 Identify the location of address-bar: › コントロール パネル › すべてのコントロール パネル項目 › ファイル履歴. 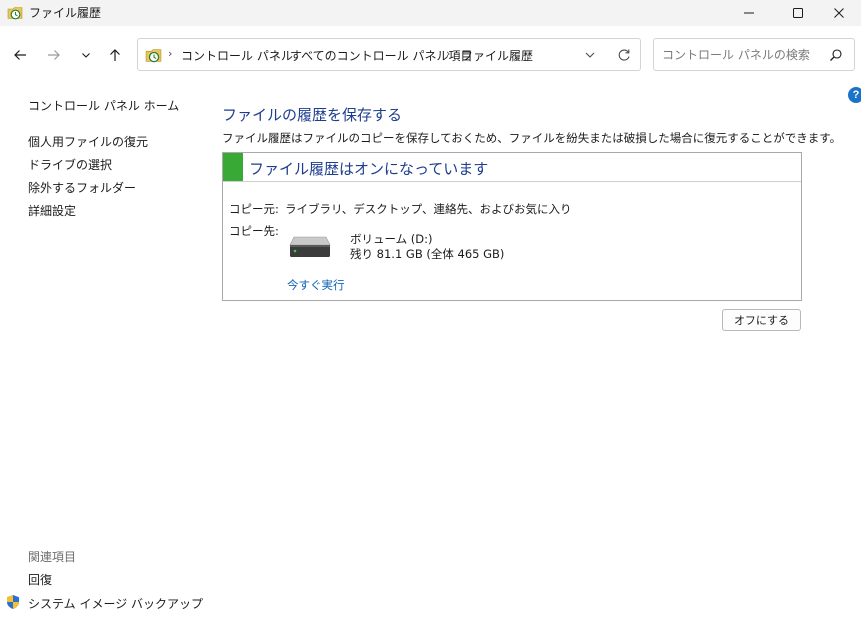
(389, 54).